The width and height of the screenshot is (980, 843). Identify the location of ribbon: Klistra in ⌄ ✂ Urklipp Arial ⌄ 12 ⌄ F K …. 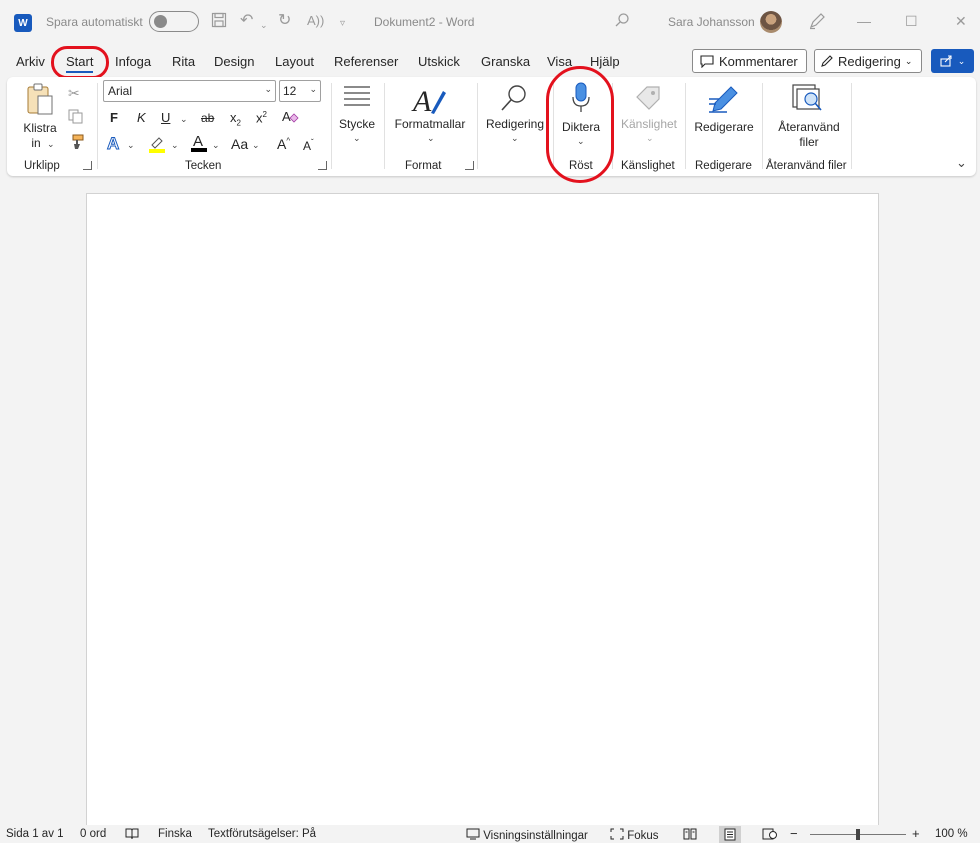
(491, 126).